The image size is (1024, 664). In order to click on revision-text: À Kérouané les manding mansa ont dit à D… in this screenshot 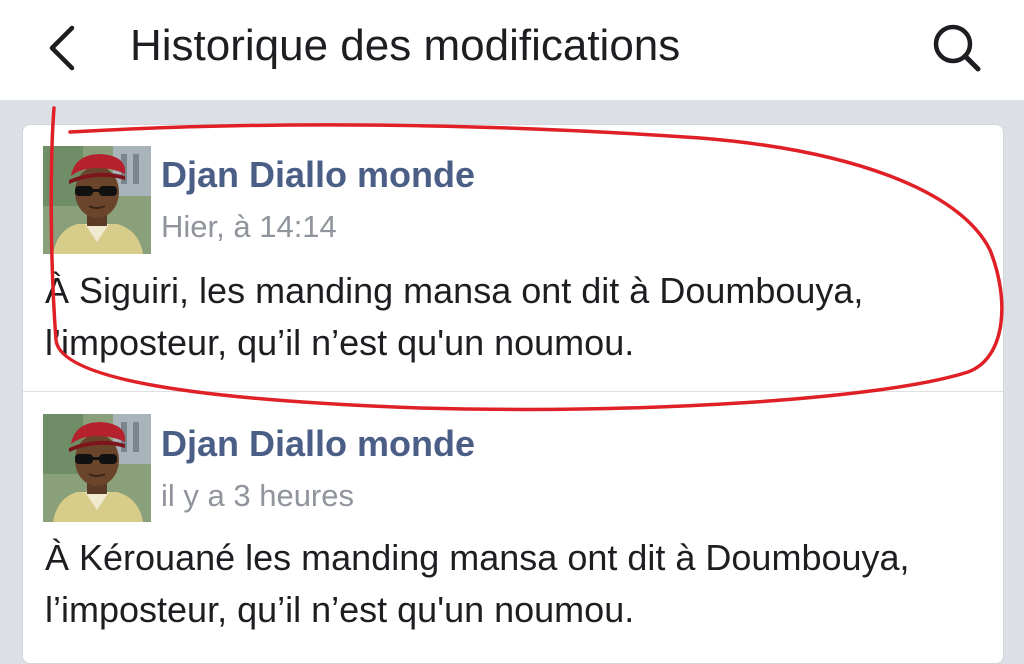, I will do `click(477, 583)`.